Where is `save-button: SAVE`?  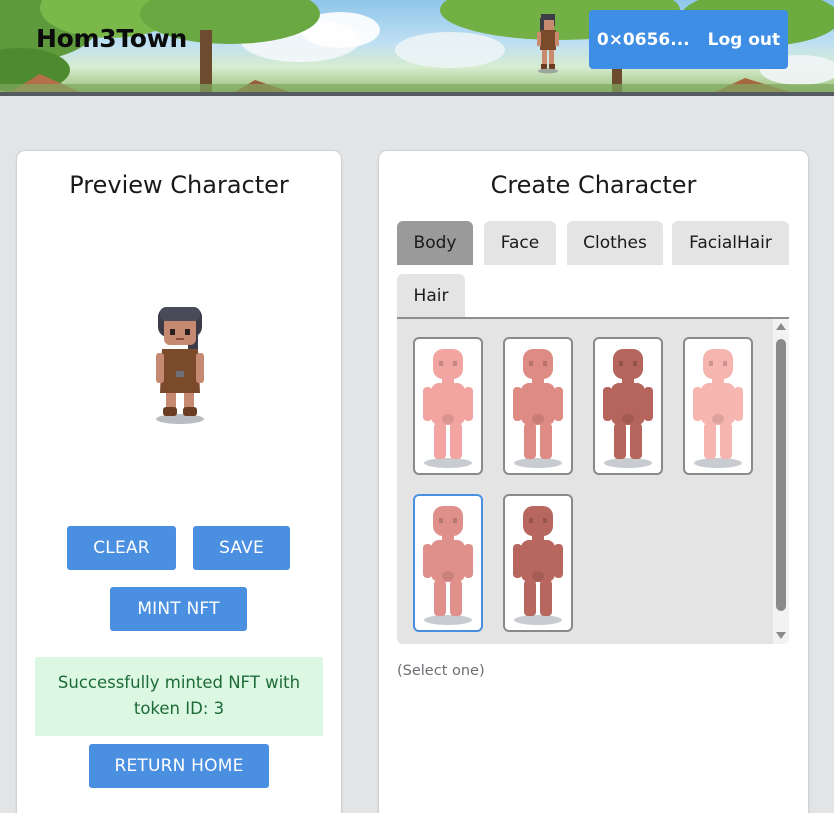
save-button: SAVE is located at coordinates (241, 548).